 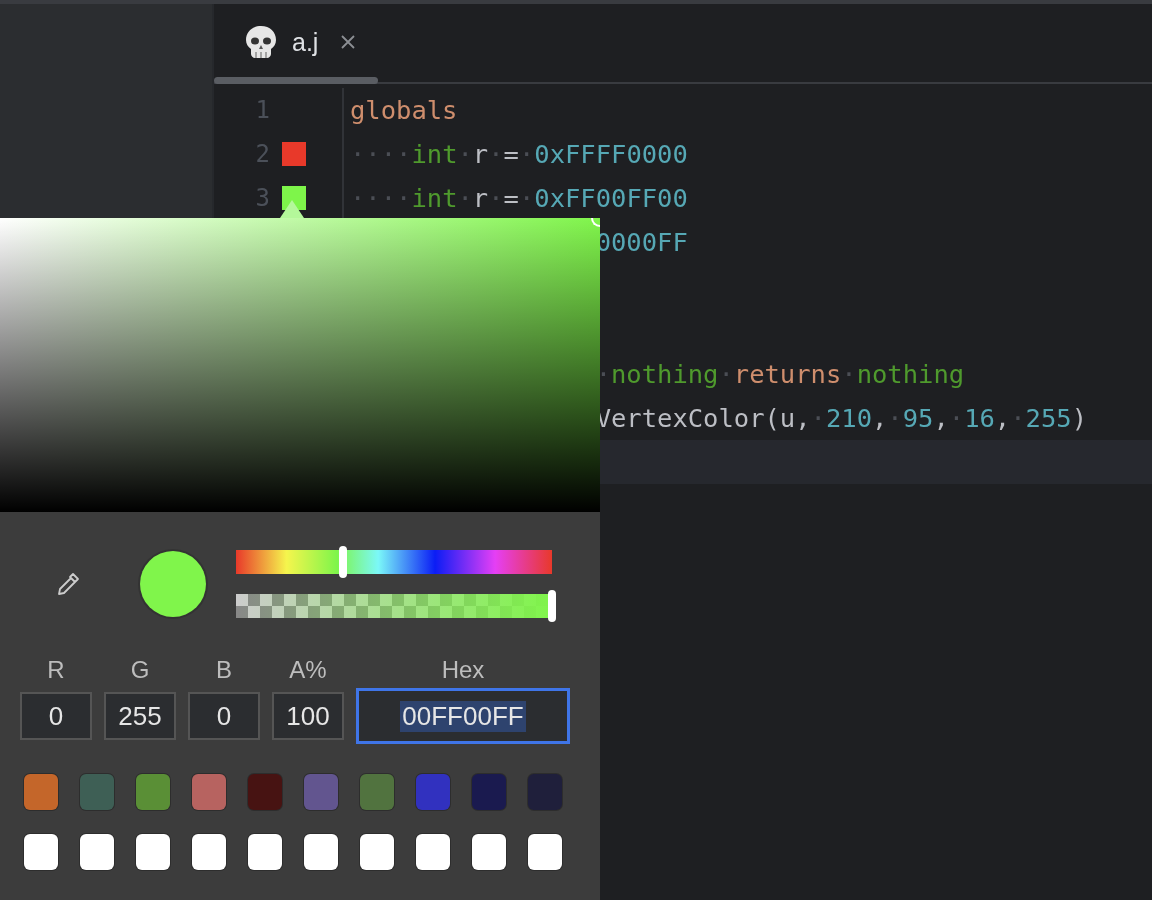 What do you see at coordinates (404, 110) in the screenshot?
I see `code-line: globals` at bounding box center [404, 110].